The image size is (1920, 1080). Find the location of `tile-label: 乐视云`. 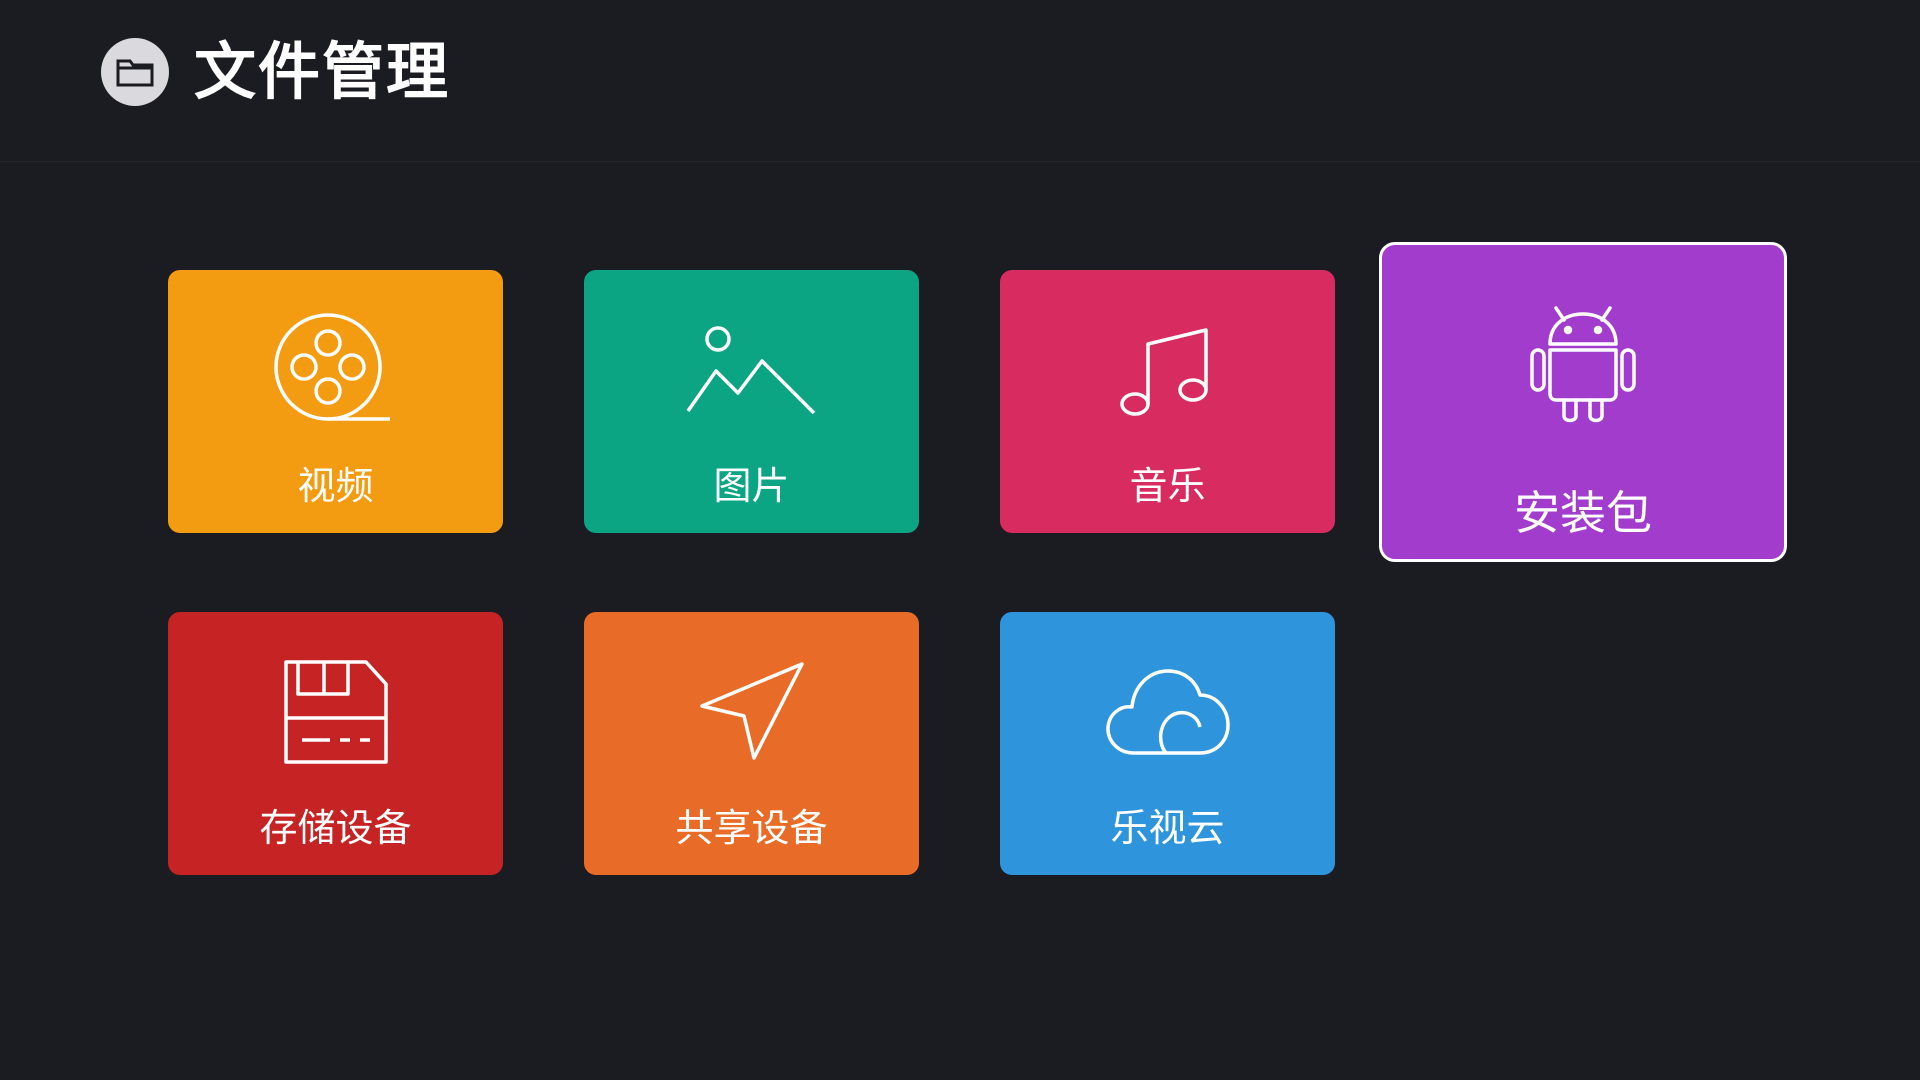

tile-label: 乐视云 is located at coordinates (1167, 828).